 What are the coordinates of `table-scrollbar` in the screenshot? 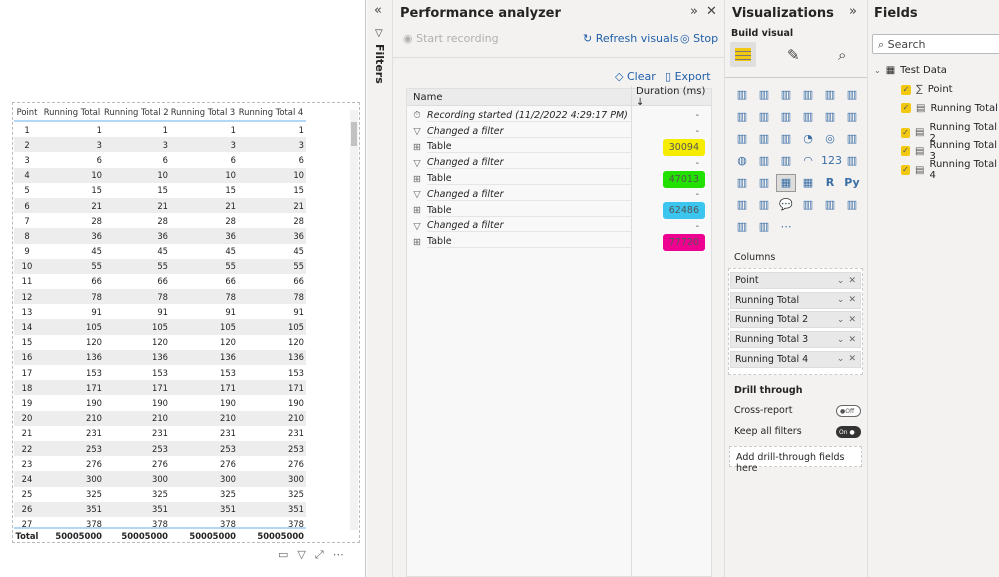 It's located at (354, 320).